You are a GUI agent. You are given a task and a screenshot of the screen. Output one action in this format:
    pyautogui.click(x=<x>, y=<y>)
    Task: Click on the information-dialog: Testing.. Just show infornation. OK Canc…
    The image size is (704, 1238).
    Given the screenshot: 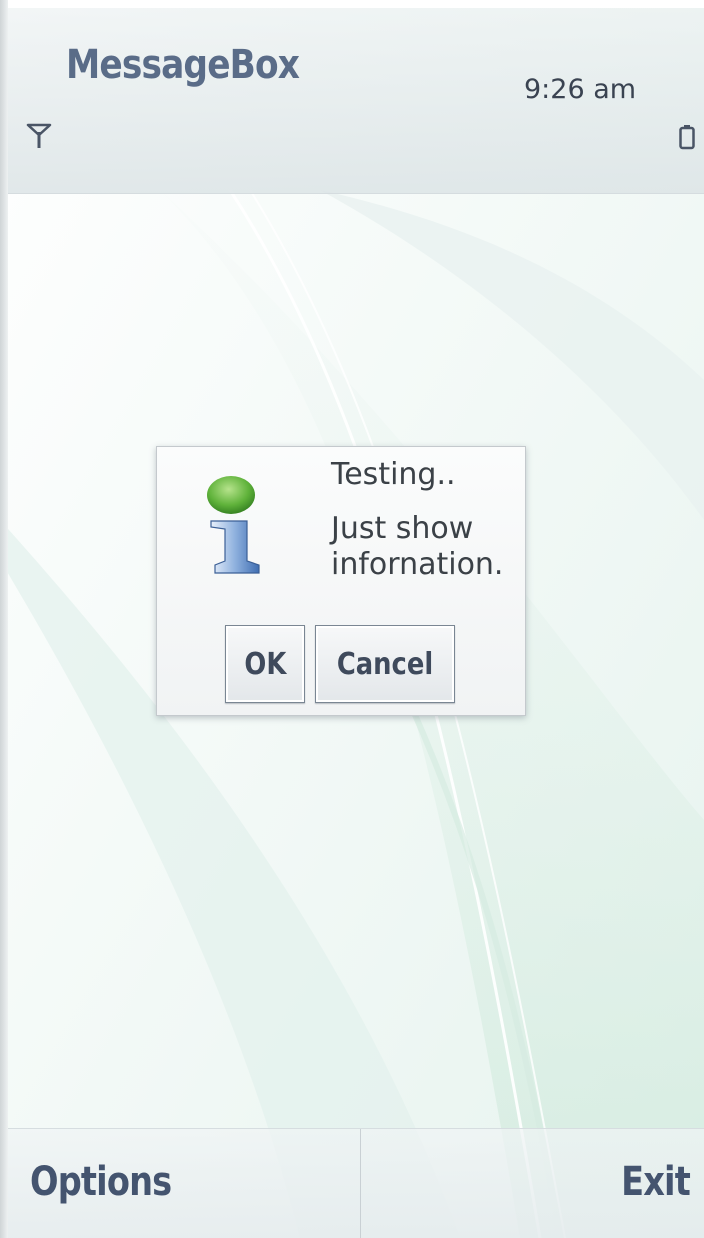 What is the action you would take?
    pyautogui.click(x=341, y=581)
    